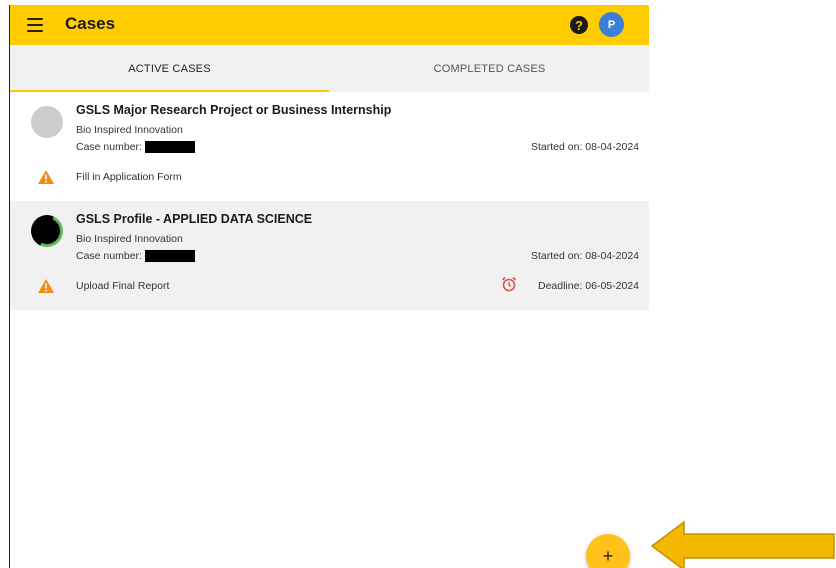 This screenshot has height=568, width=836. I want to click on arrow-annotation-icon, so click(742, 544).